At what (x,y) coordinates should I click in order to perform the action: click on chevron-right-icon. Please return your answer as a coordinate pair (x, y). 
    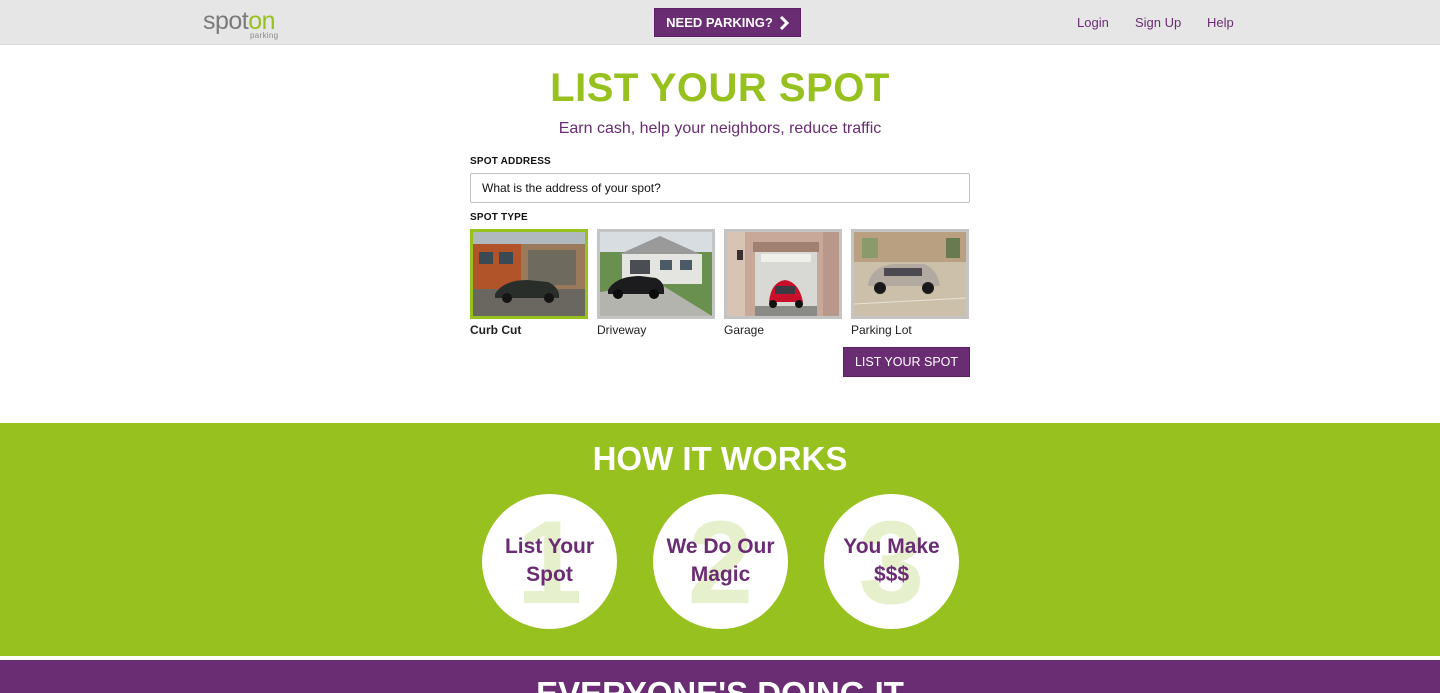
    Looking at the image, I should click on (784, 22).